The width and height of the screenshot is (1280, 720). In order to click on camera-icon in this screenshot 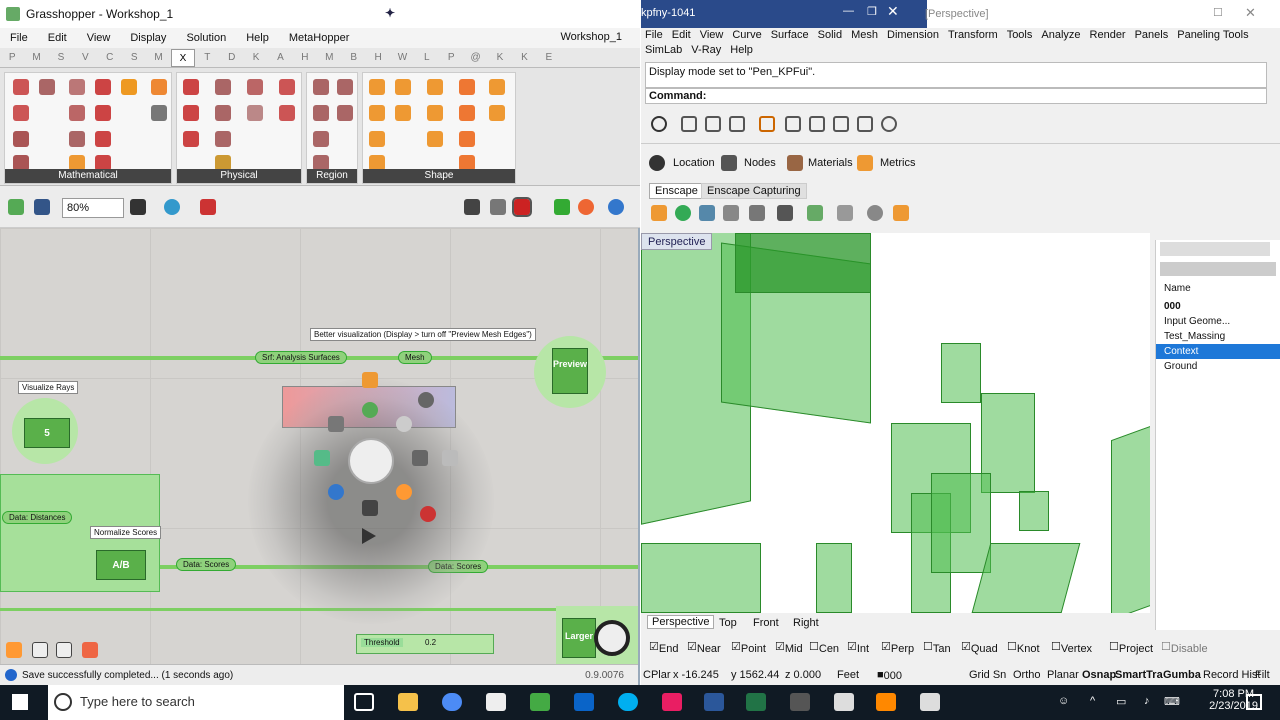, I will do `click(757, 213)`.